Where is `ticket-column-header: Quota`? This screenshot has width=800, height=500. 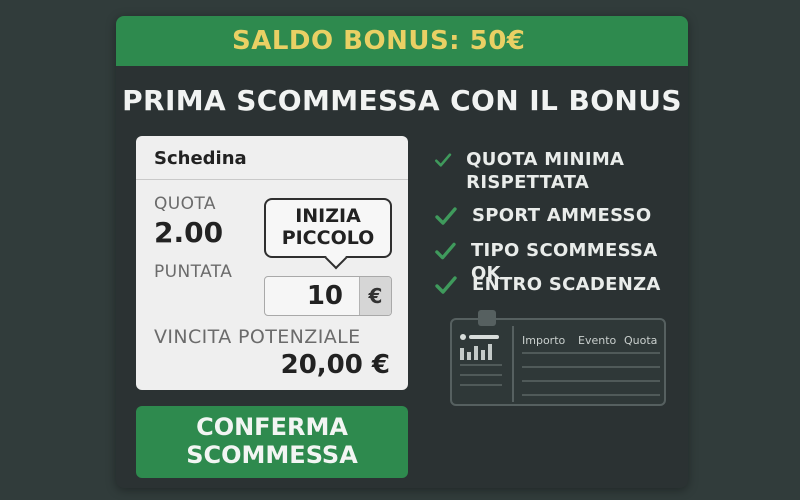 ticket-column-header: Quota is located at coordinates (641, 340).